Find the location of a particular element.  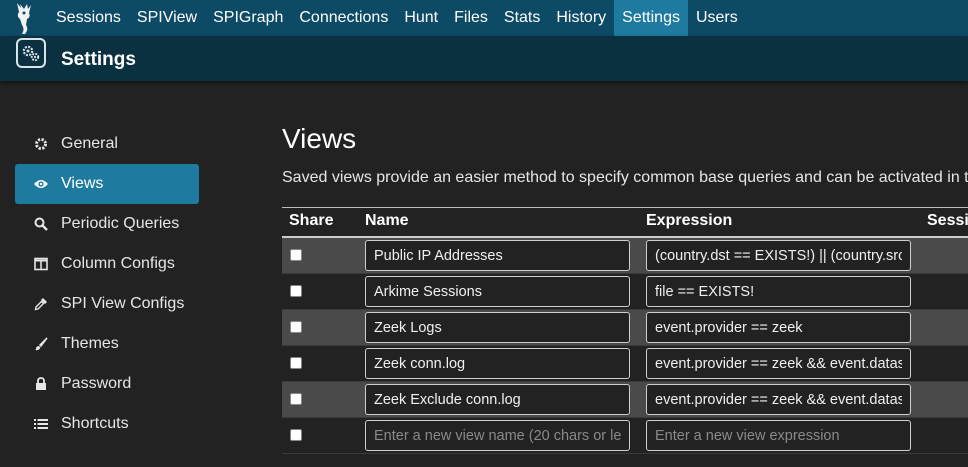

nav-item-history: History is located at coordinates (581, 18).